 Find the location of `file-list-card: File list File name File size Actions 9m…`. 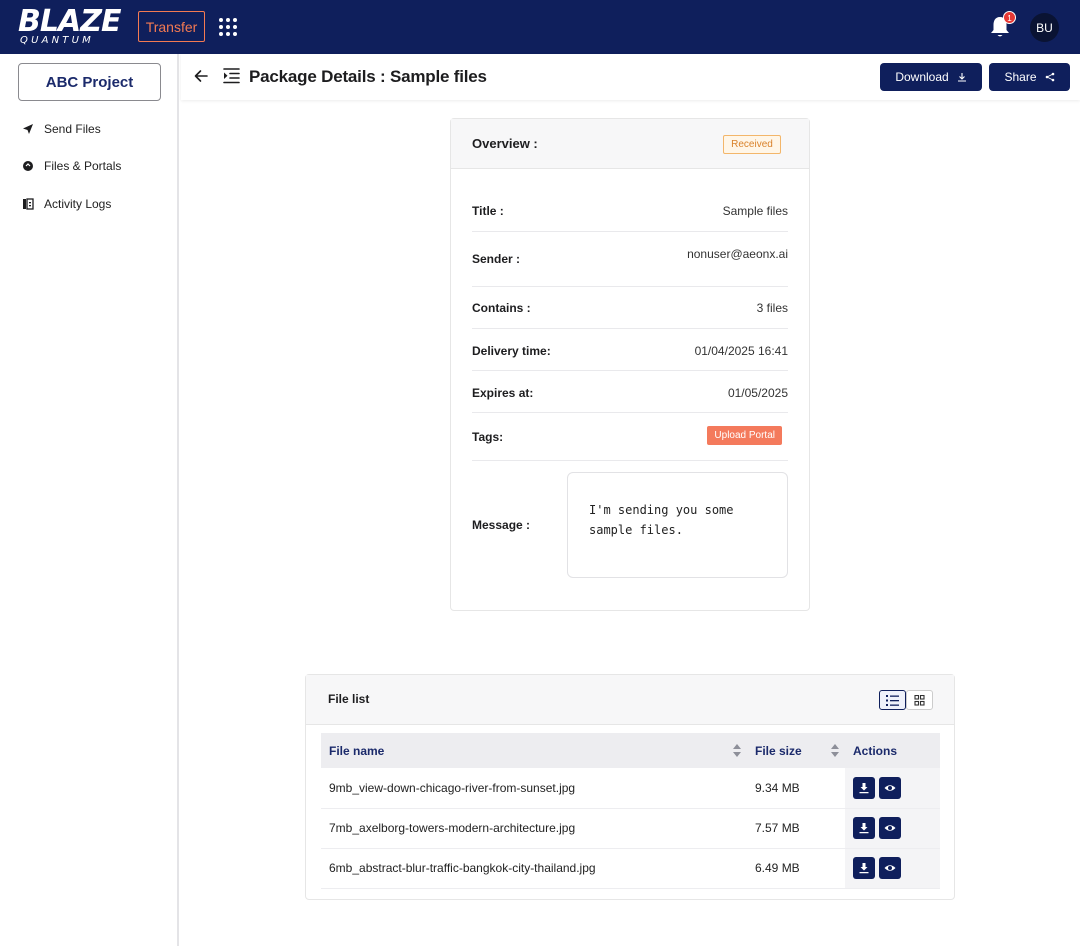

file-list-card: File list File name File size Actions 9m… is located at coordinates (630, 787).